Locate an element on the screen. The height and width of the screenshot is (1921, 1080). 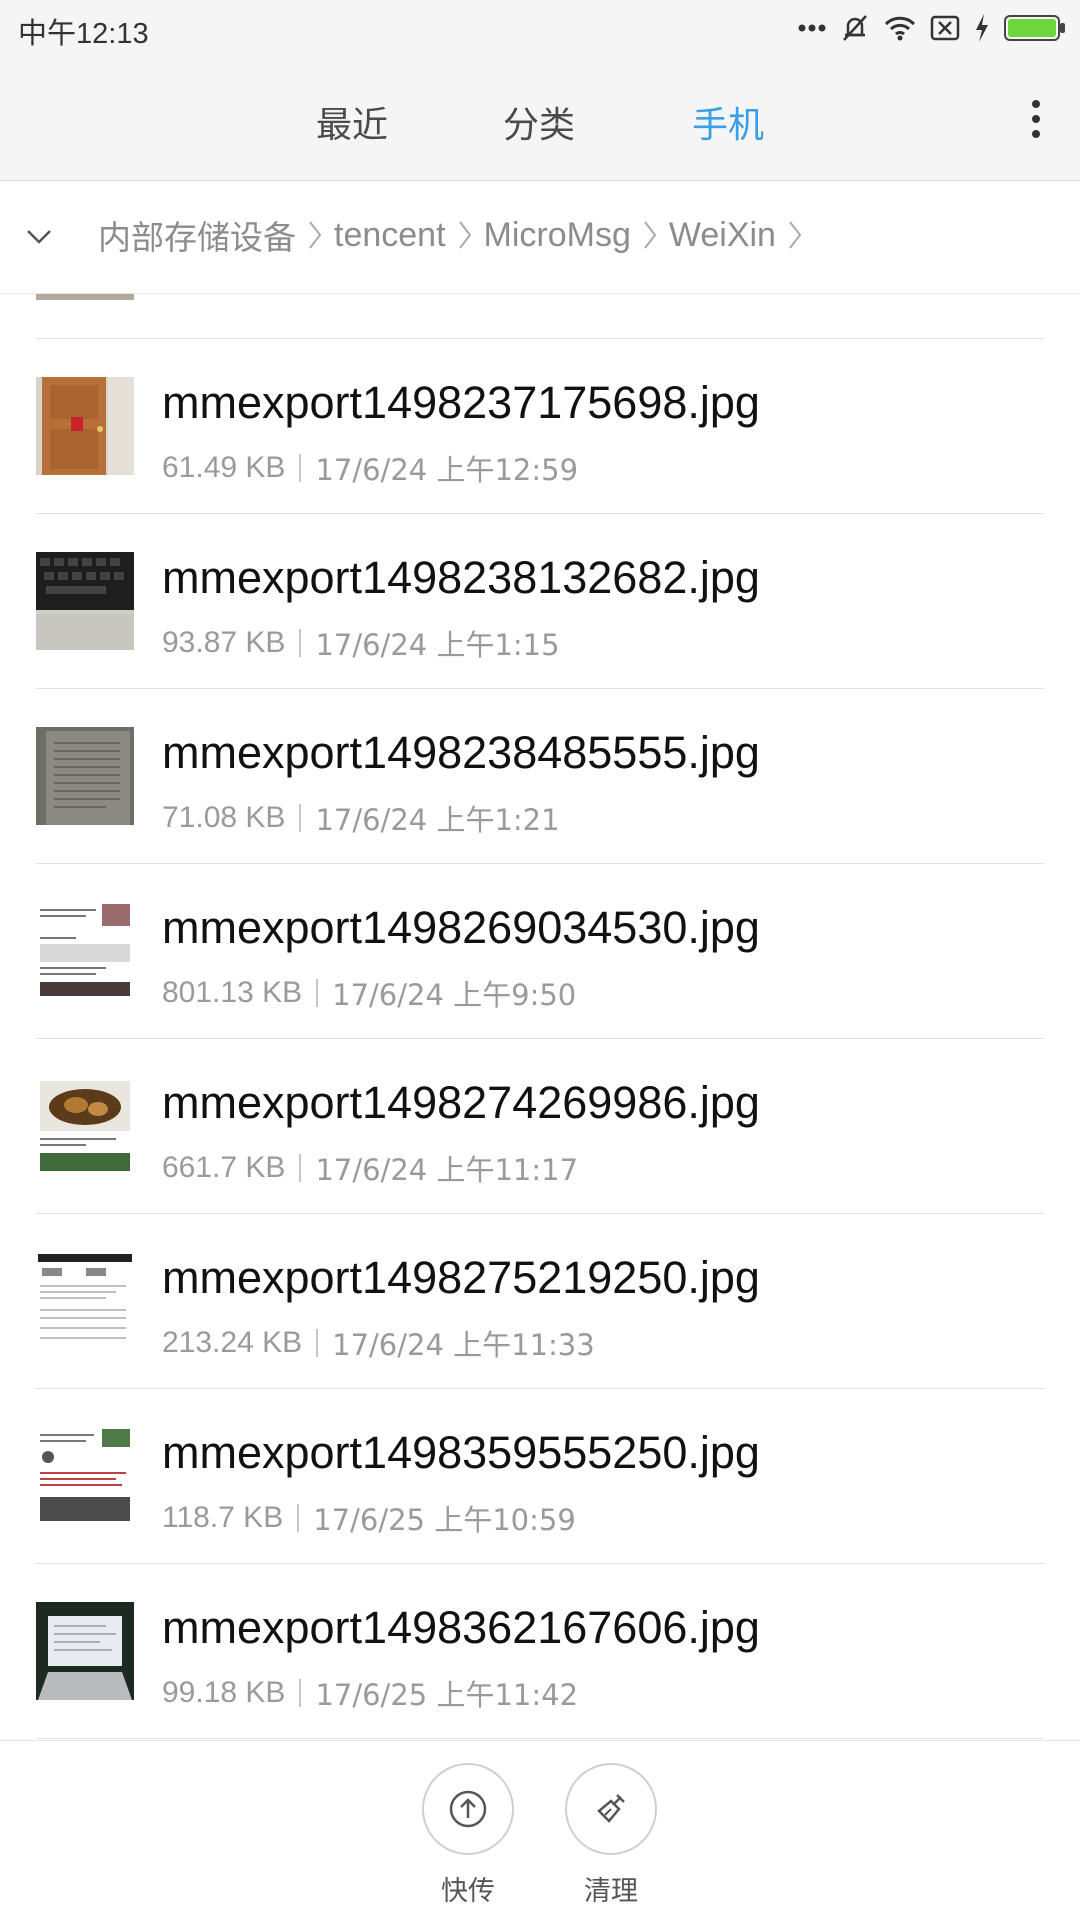
quick-send-label: 快传 is located at coordinates (468, 1891).